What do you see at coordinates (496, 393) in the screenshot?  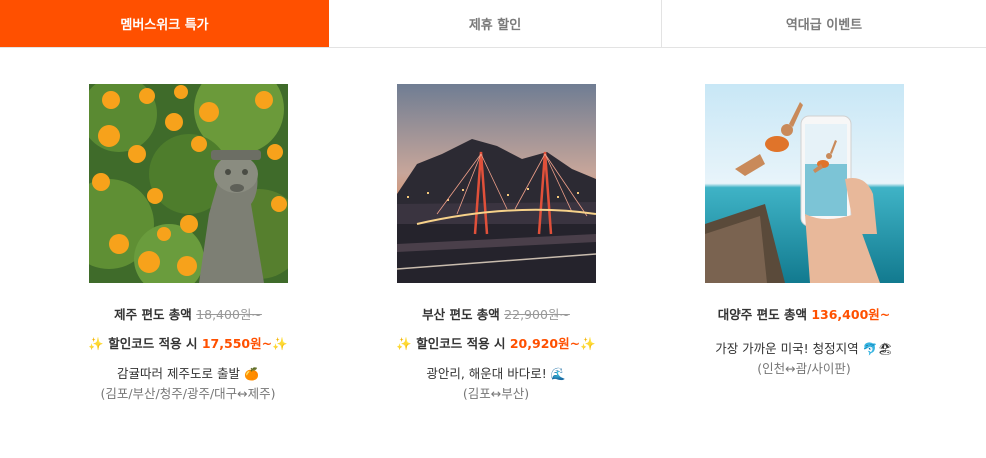 I see `route-list: (김포↔부산)` at bounding box center [496, 393].